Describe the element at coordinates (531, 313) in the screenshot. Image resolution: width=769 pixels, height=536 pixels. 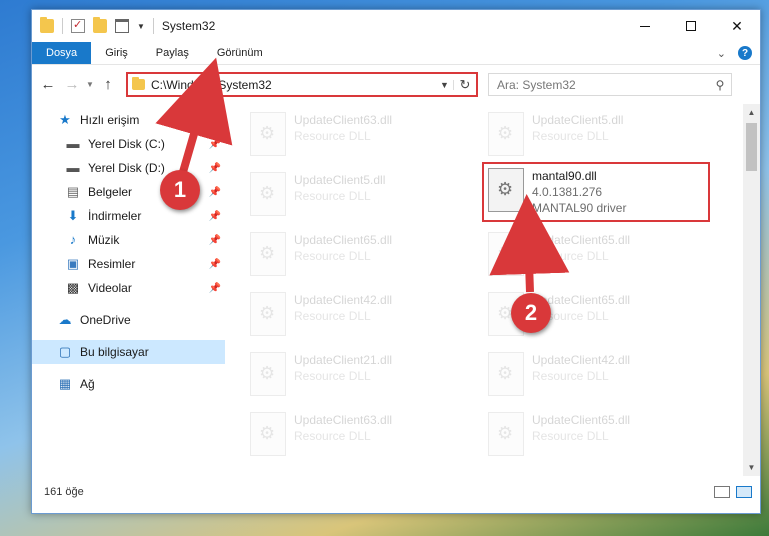
I see `step-badge-2: 2` at that location.